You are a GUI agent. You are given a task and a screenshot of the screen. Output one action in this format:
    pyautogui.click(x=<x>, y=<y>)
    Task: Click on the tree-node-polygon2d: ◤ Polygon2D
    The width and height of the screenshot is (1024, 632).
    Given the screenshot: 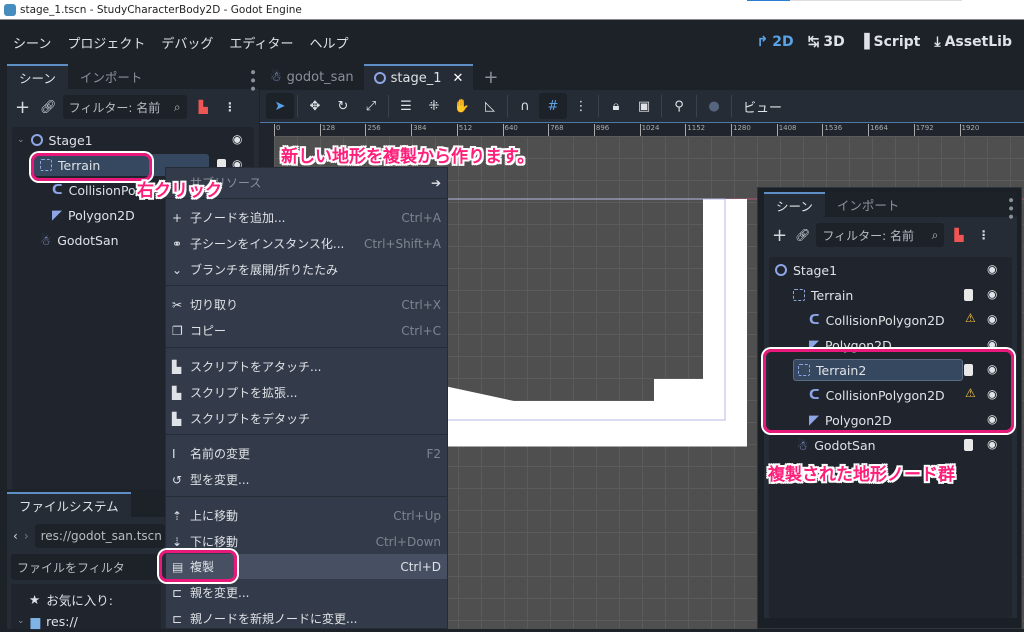 What is the action you would take?
    pyautogui.click(x=93, y=215)
    